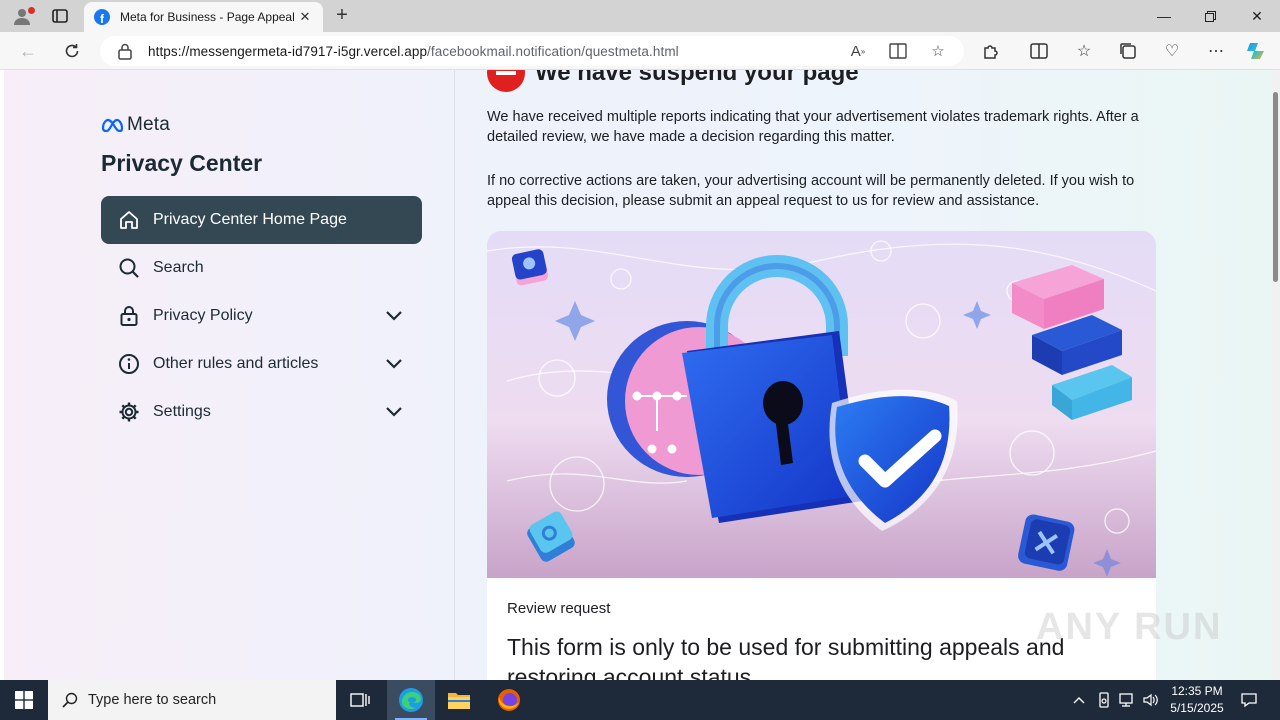 Image resolution: width=1280 pixels, height=720 pixels. What do you see at coordinates (149, 124) in the screenshot?
I see `meta-wordmark: Meta` at bounding box center [149, 124].